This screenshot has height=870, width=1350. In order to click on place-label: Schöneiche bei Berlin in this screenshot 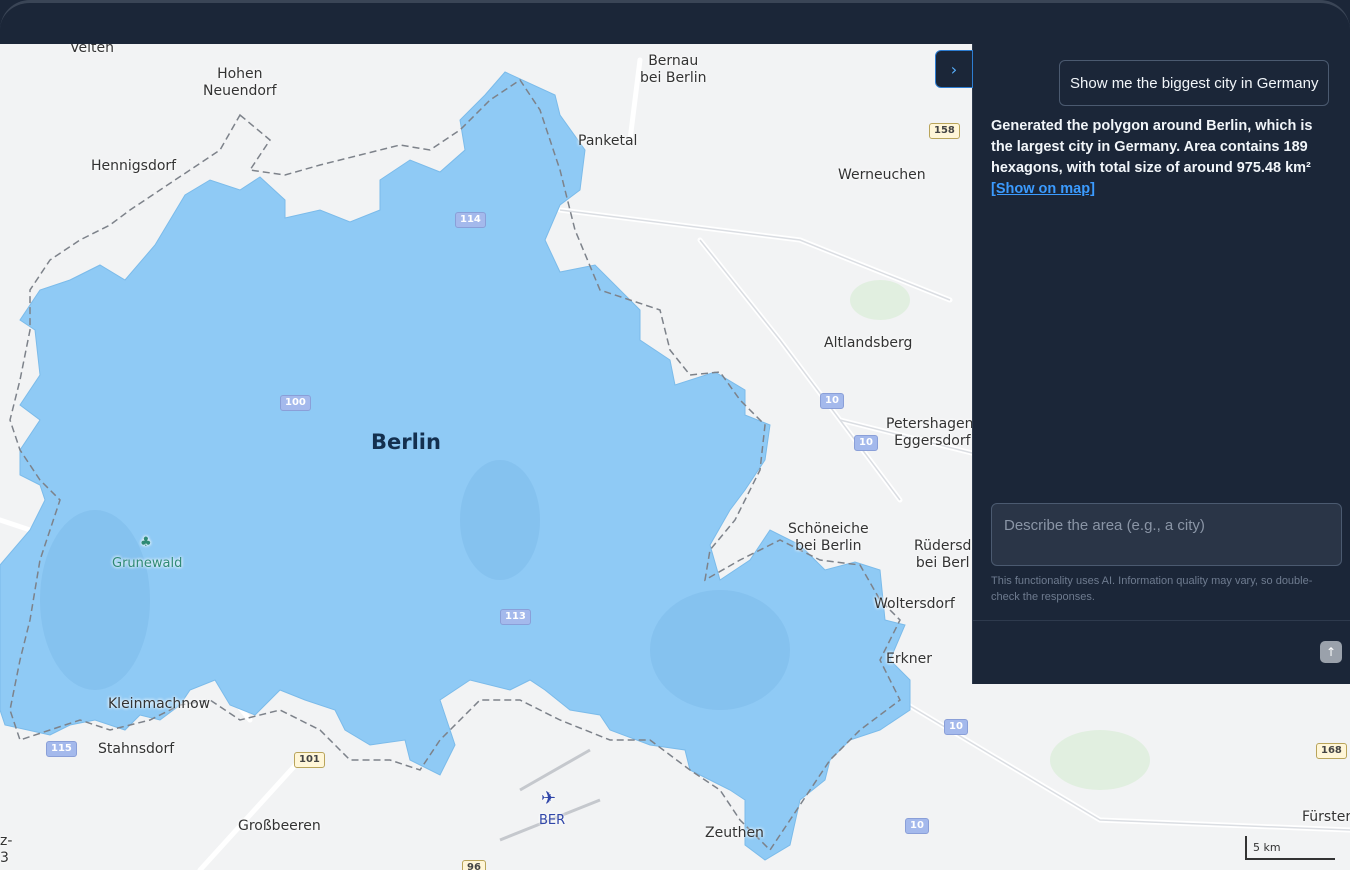, I will do `click(828, 537)`.